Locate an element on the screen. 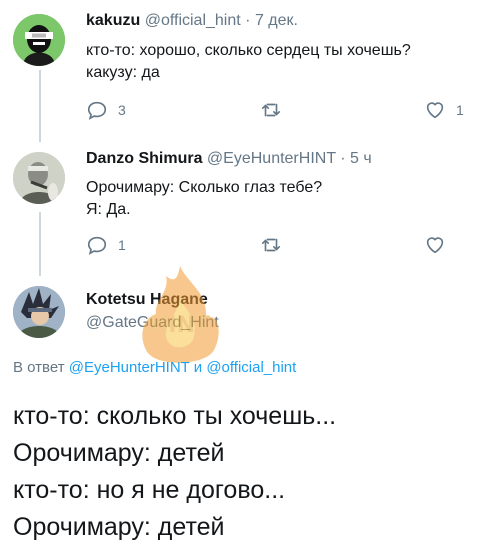 Image resolution: width=498 pixels, height=546 pixels. watermark-text: HINT is located at coordinates (180, 325).